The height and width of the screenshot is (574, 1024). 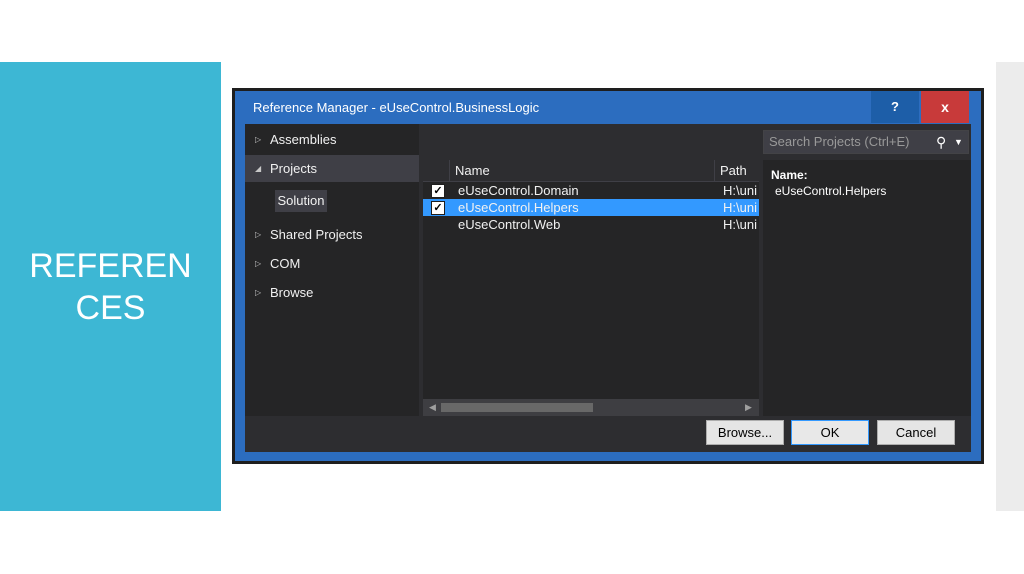 I want to click on search-placeholder: Search Projects (Ctrl+E), so click(x=839, y=141).